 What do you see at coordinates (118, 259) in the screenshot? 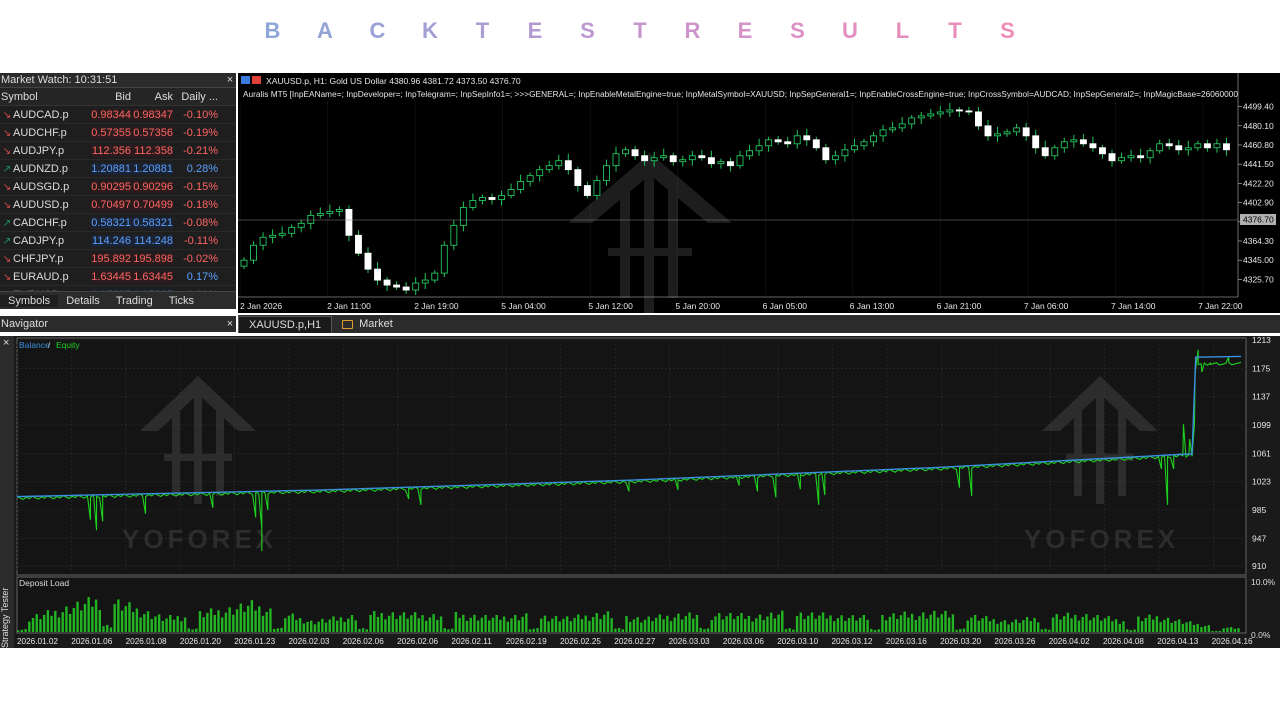
I see `market-watch-row: ↘ CHFJPY.p 195.892 195.898 -0.02%` at bounding box center [118, 259].